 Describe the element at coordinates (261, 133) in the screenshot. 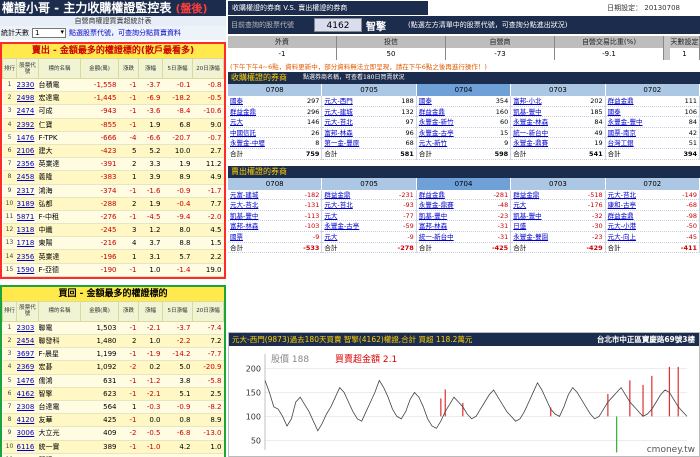

I see `broker-name-link: 中國信託` at that location.